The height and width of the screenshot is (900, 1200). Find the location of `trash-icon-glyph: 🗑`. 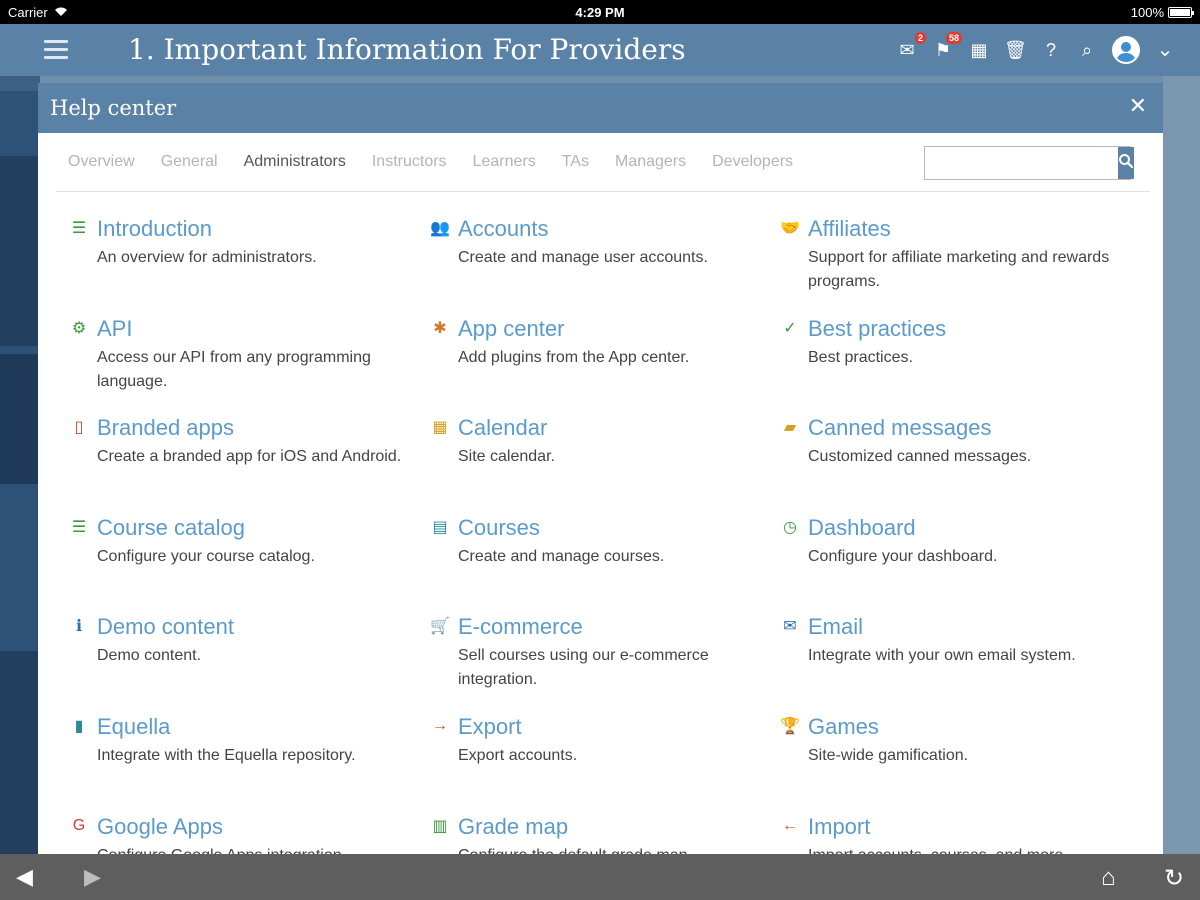

trash-icon-glyph: 🗑 is located at coordinates (1015, 50).